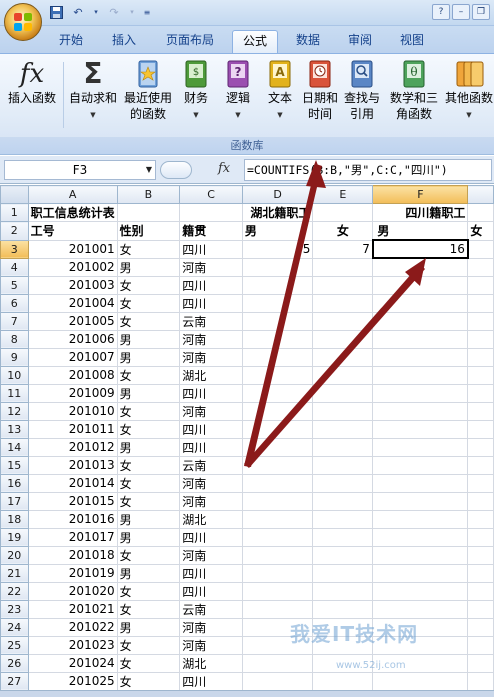  I want to click on office-button, so click(23, 22).